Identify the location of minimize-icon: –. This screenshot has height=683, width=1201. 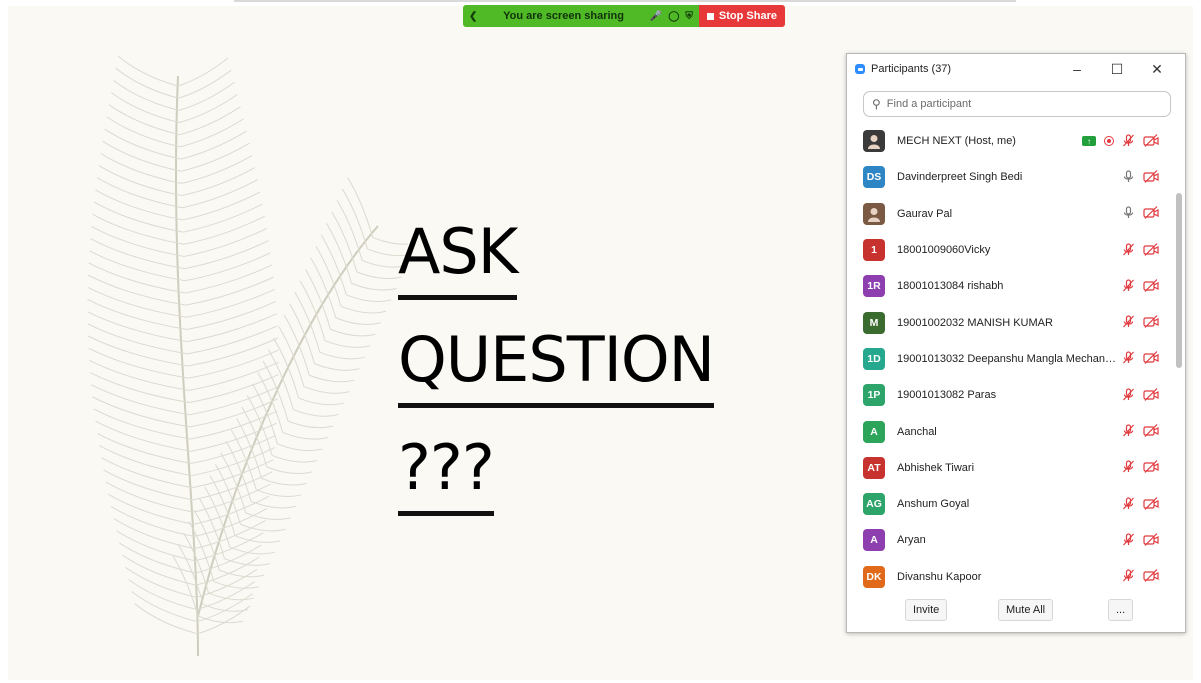
(1077, 69).